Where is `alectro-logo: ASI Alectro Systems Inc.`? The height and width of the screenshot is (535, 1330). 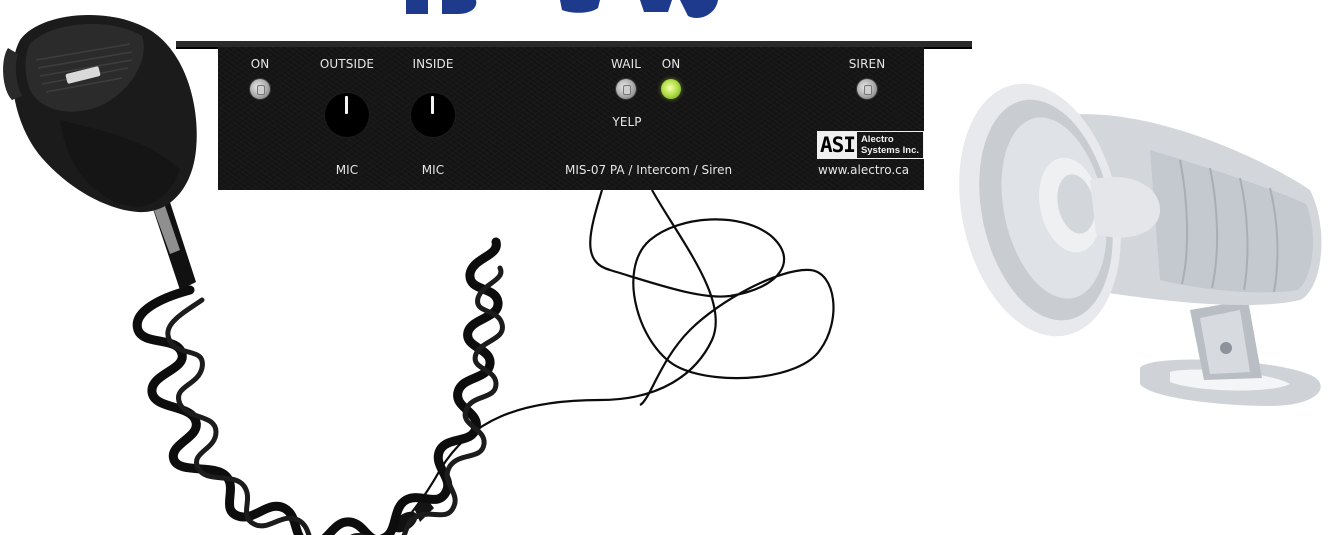
alectro-logo: ASI Alectro Systems Inc. is located at coordinates (871, 145).